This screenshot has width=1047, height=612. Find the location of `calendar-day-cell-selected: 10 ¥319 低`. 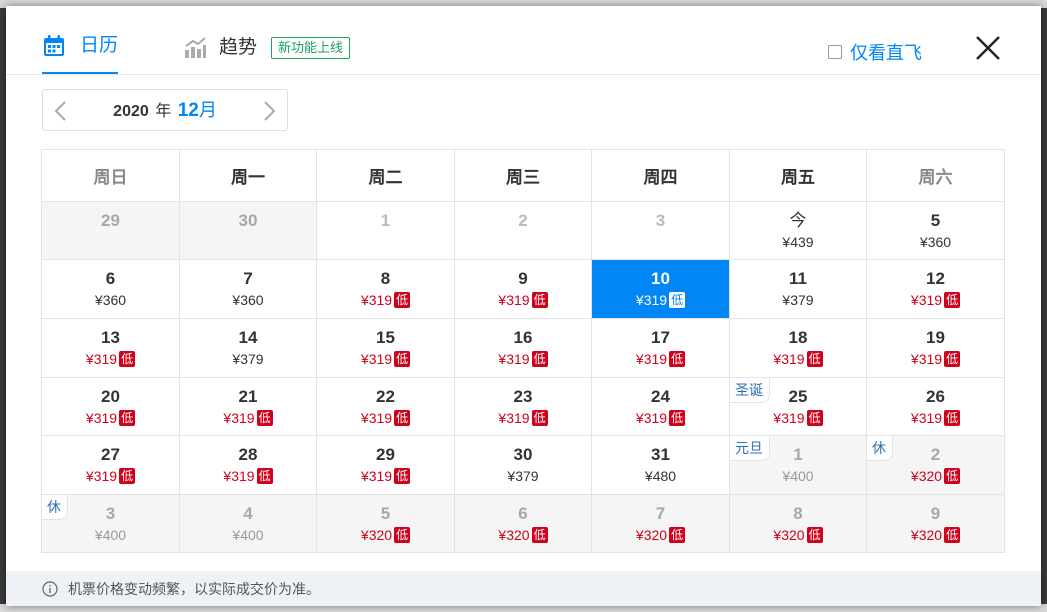

calendar-day-cell-selected: 10 ¥319 低 is located at coordinates (661, 289).